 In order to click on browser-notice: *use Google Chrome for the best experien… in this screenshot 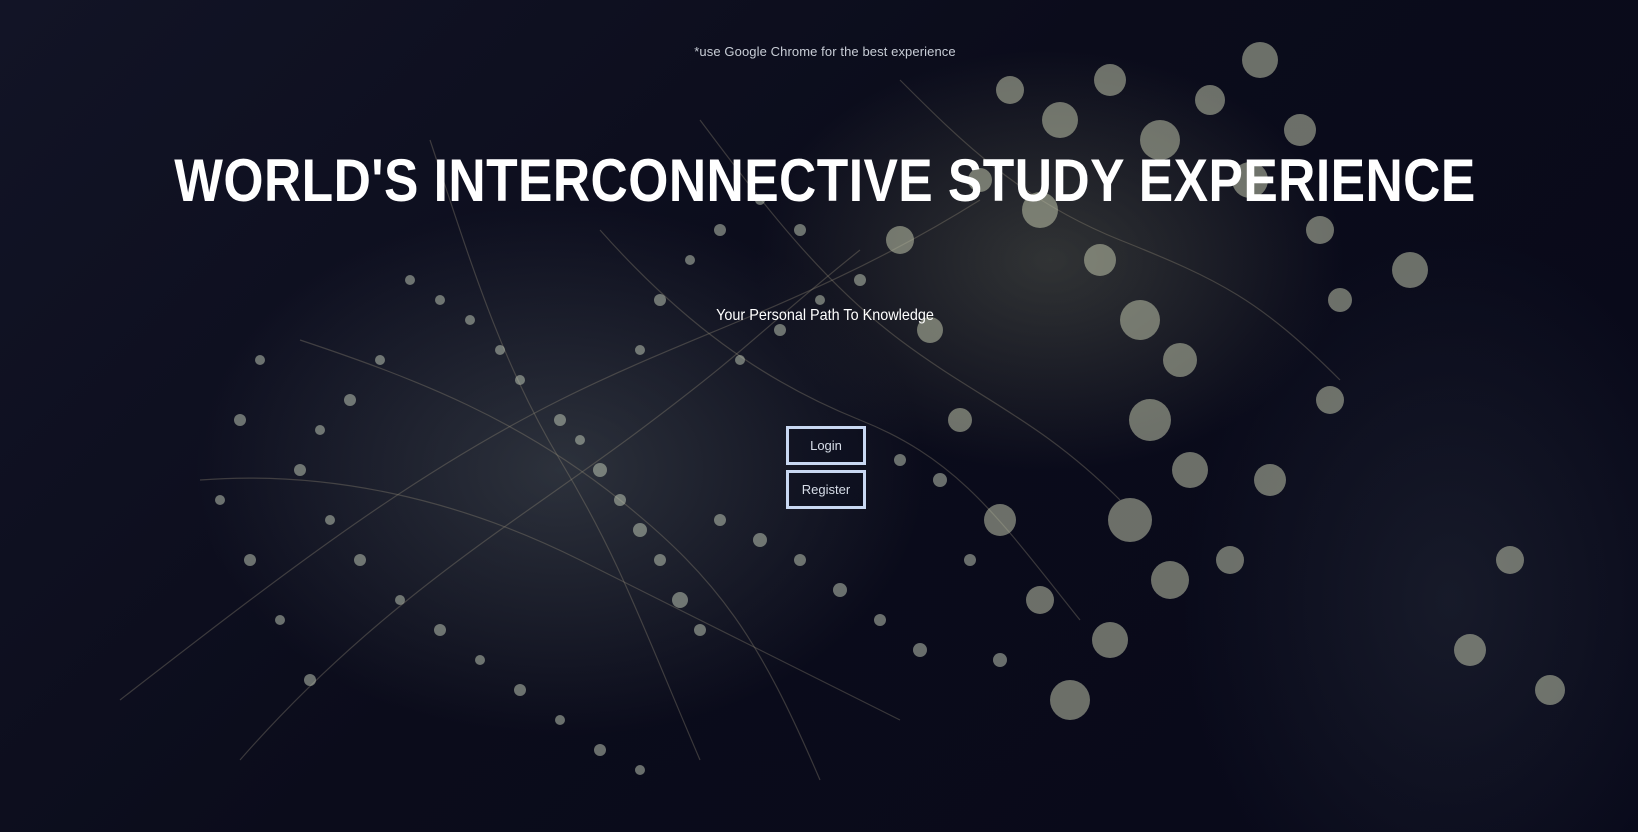, I will do `click(825, 51)`.